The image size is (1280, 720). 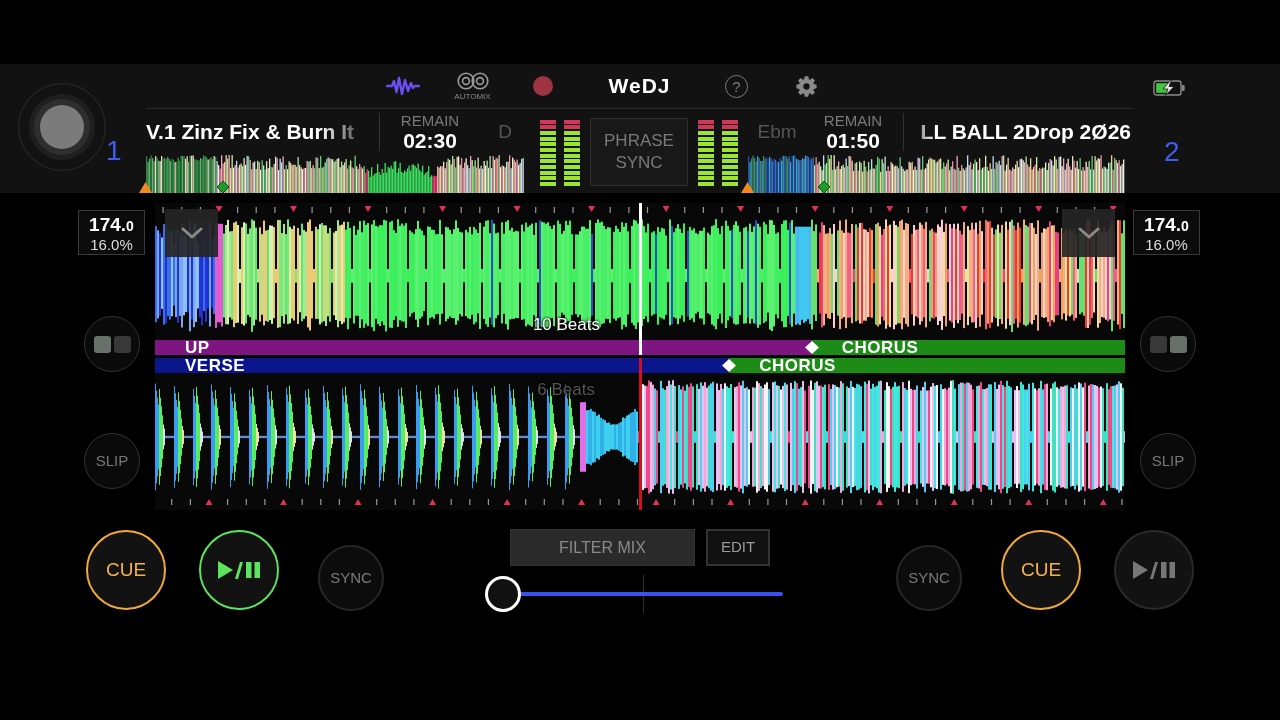 What do you see at coordinates (806, 86) in the screenshot?
I see `settings-icon` at bounding box center [806, 86].